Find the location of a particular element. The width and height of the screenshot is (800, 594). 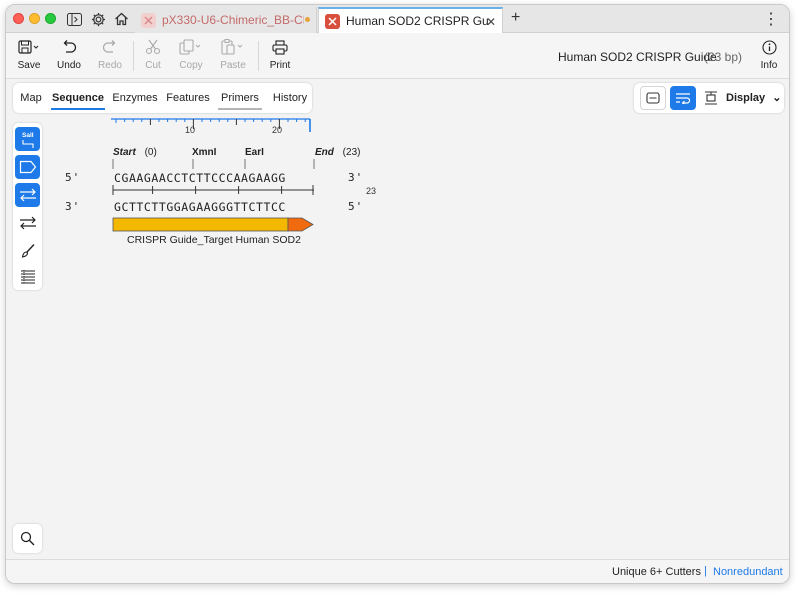

undo-icon is located at coordinates (69, 47).